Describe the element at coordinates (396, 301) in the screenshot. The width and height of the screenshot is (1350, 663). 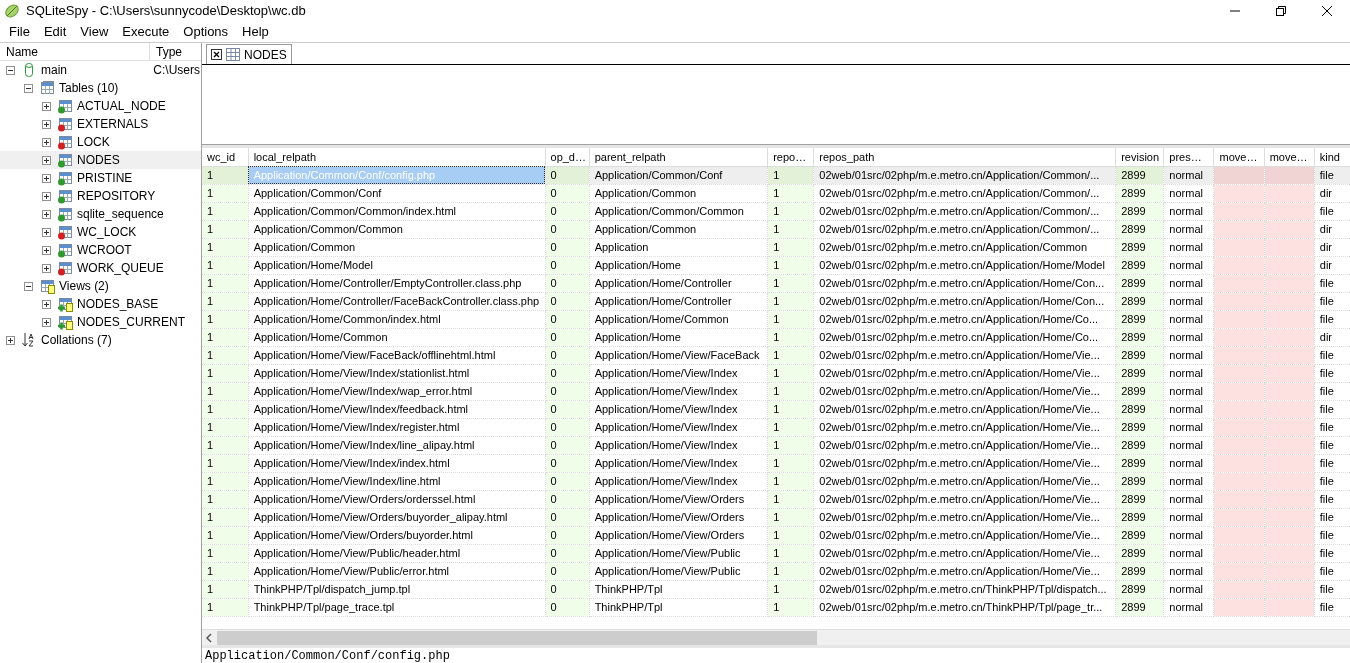
I see `table-cell: Application/Home/Controller/FaceBackController.class.php` at that location.